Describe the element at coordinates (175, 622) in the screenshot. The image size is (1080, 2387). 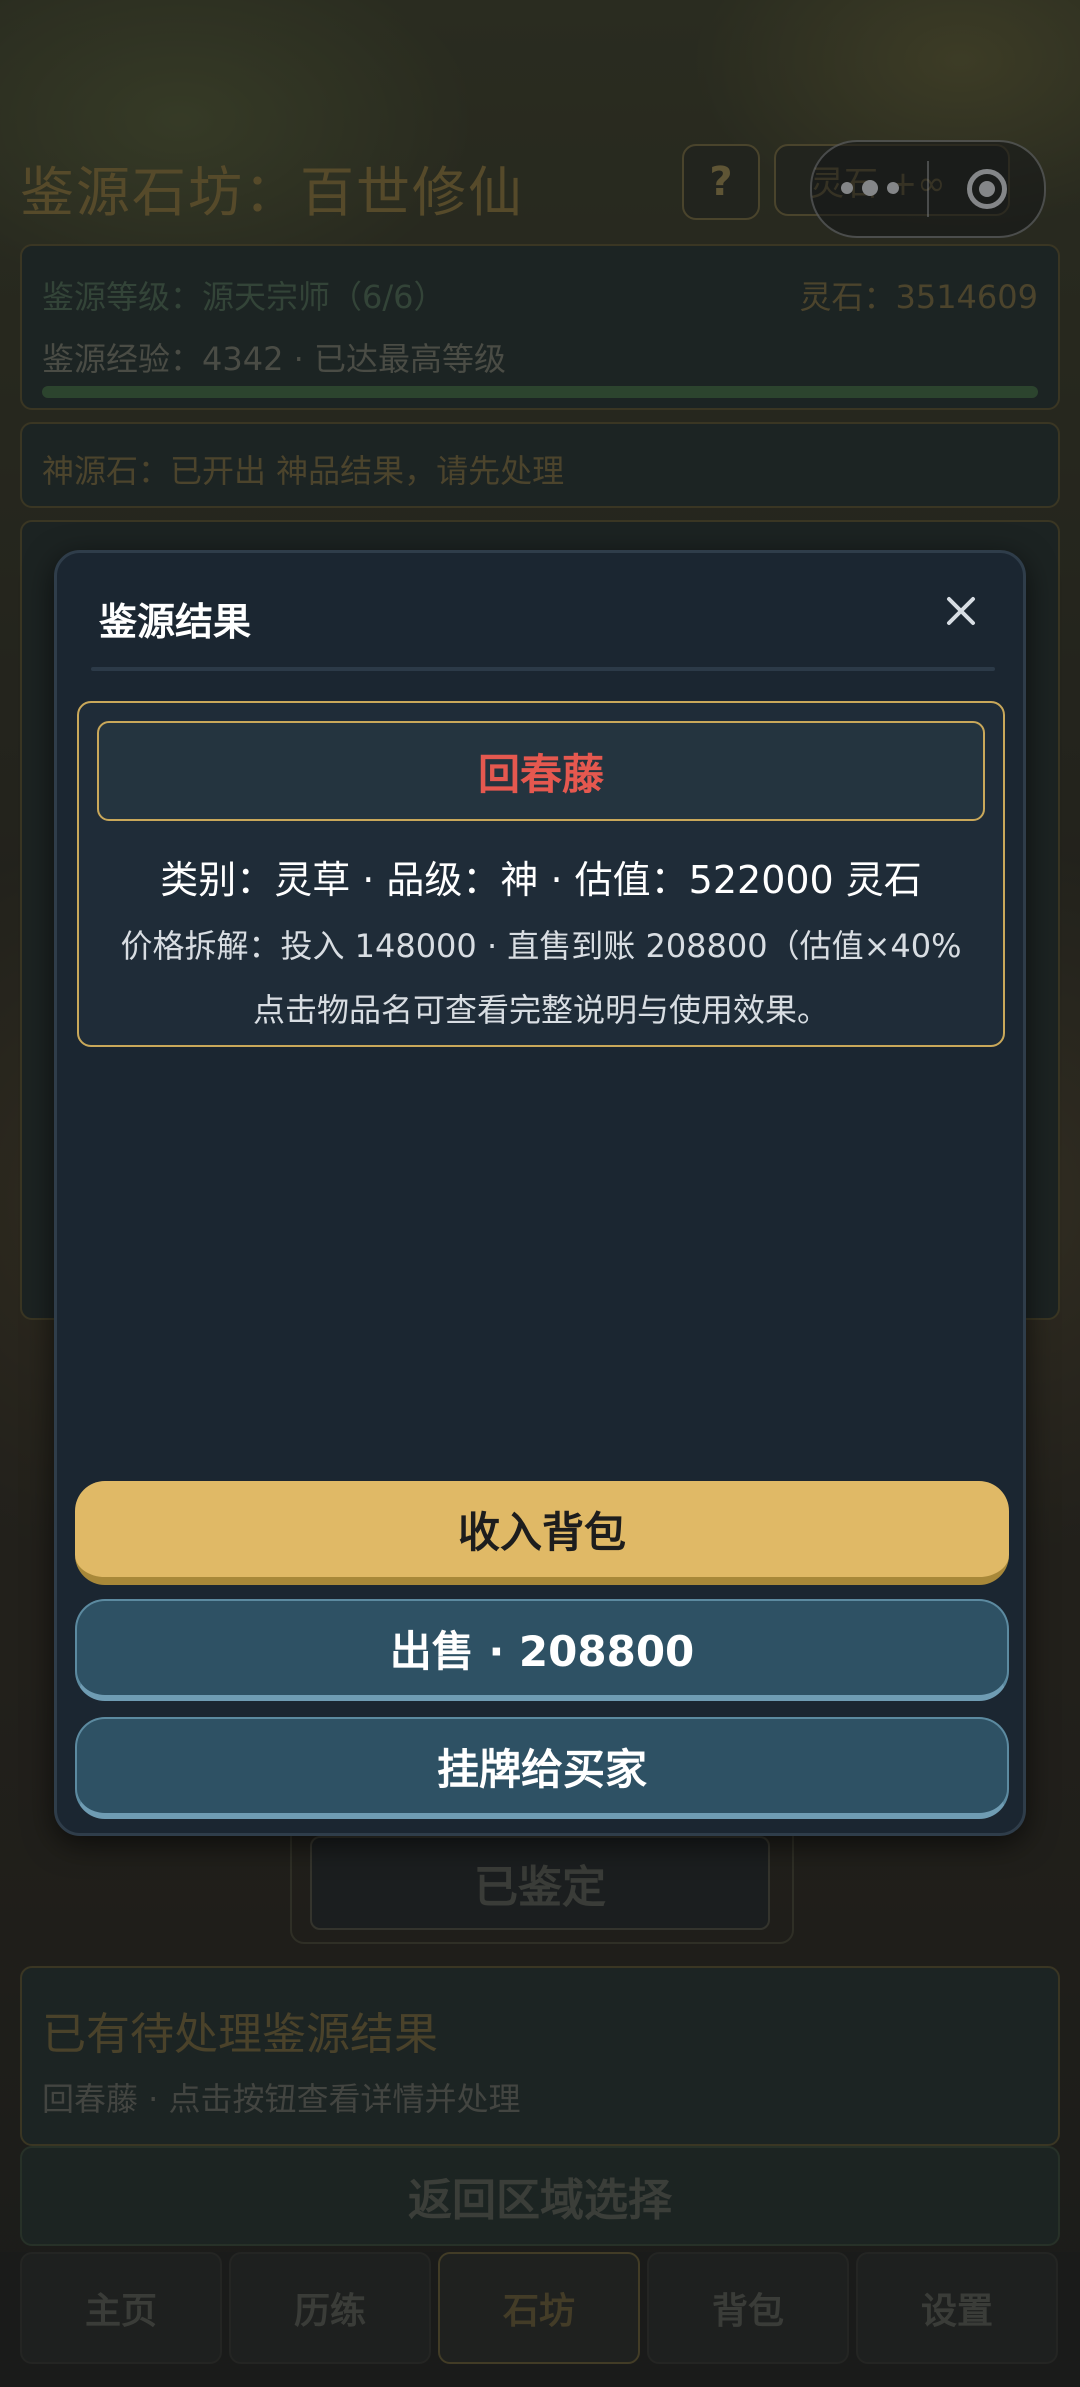
I see `modal-title: 鉴源结果` at that location.